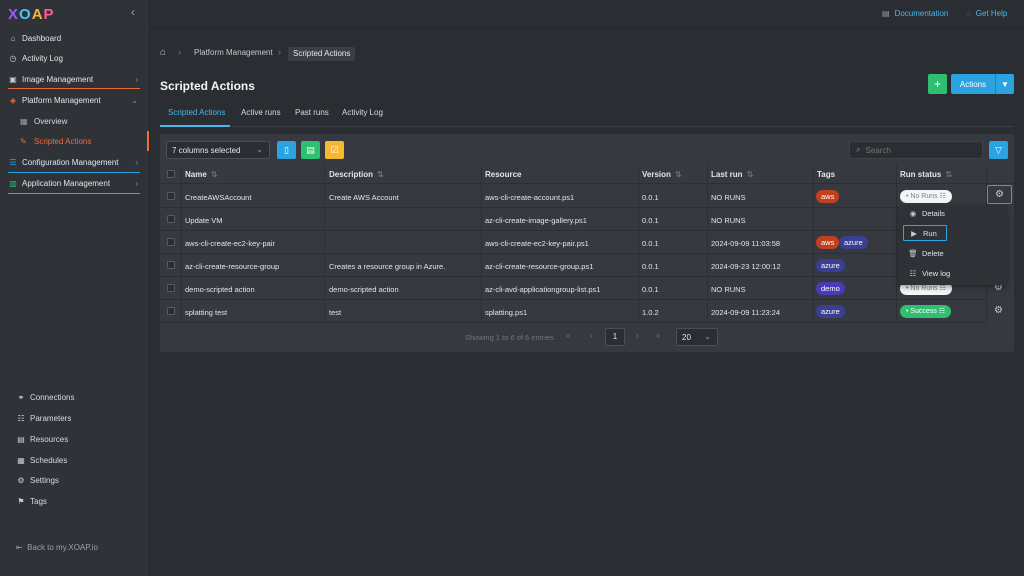 The image size is (1024, 576). Describe the element at coordinates (387, 266) in the screenshot. I see `cell-description: Creates a resource group in Azure.` at that location.